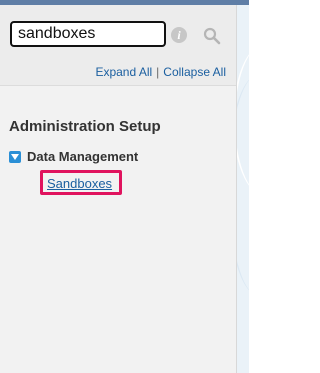 The image size is (320, 373). Describe the element at coordinates (123, 72) in the screenshot. I see `expand-all-link: Expand All` at that location.